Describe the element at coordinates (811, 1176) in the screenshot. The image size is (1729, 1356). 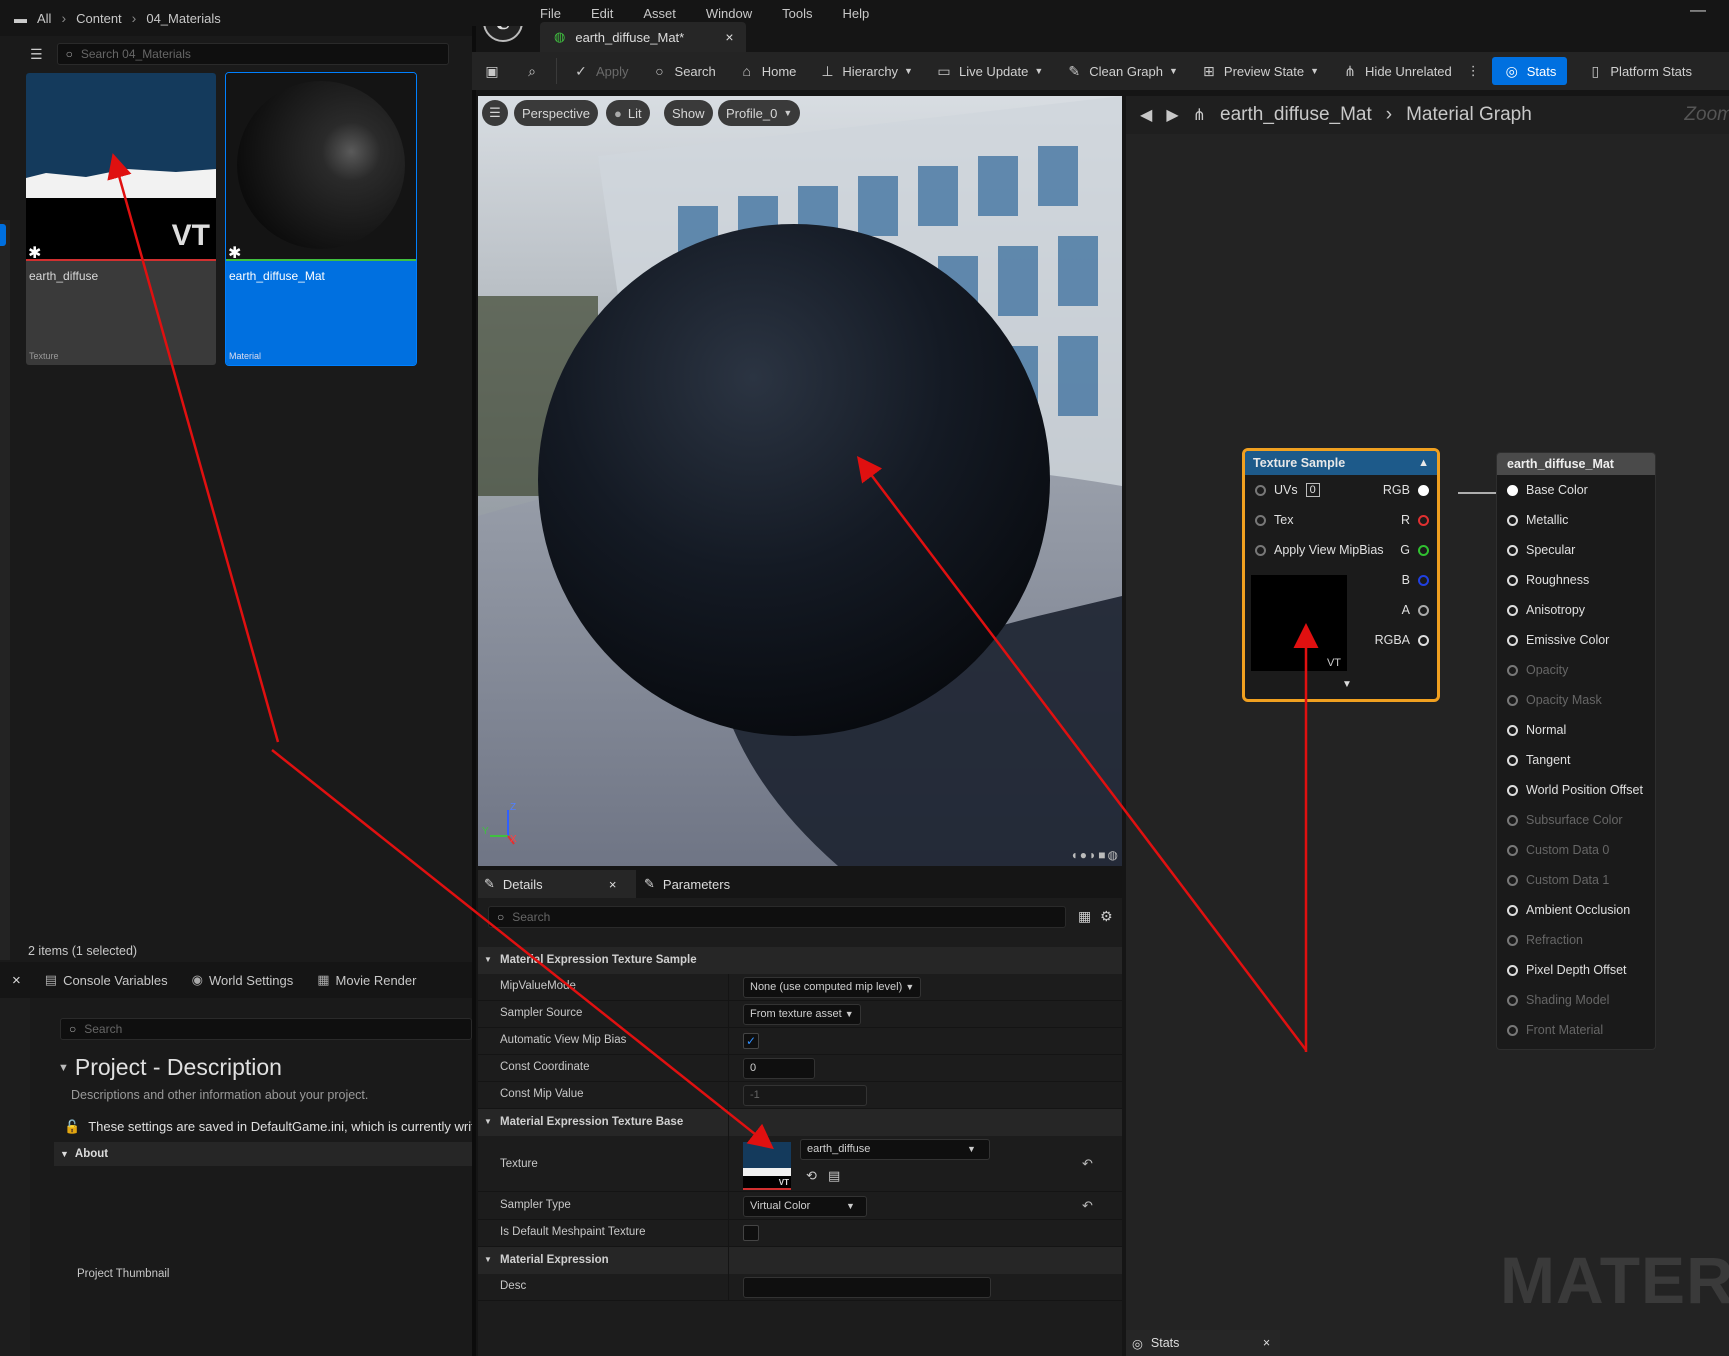
I see `use-selected-icon: ⟲` at that location.